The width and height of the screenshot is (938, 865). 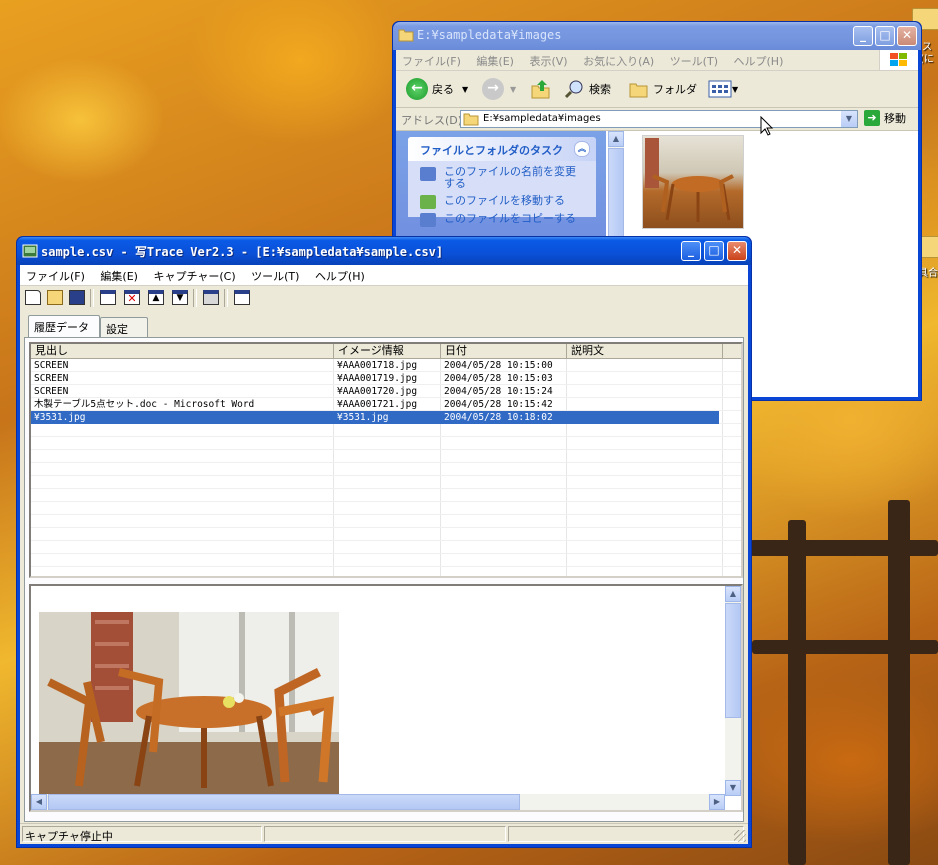 I want to click on forward-button: → ▼, so click(x=499, y=89).